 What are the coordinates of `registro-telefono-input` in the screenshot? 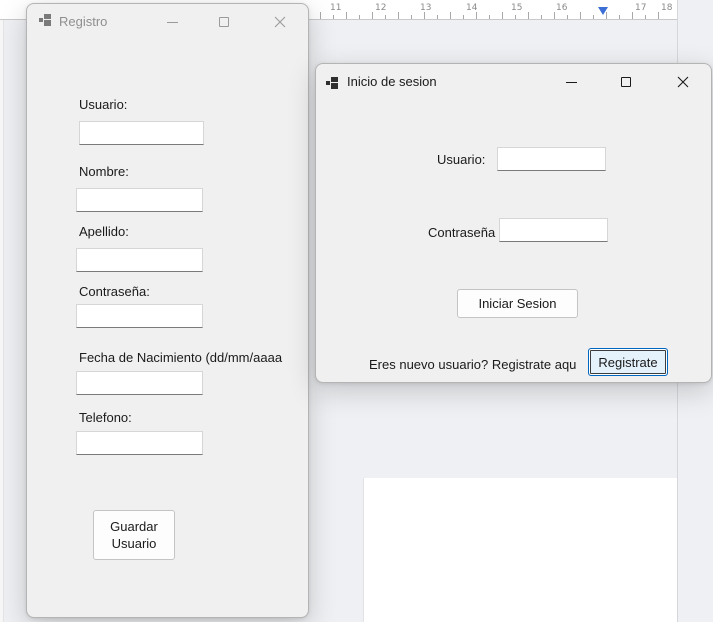 It's located at (139, 443).